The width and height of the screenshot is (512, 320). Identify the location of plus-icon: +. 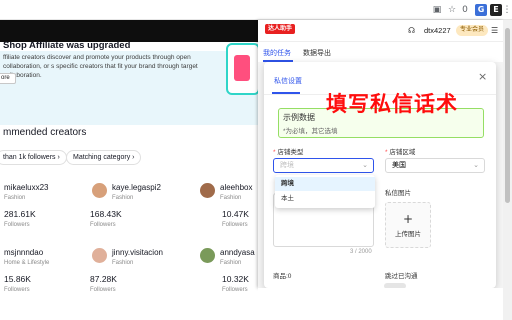
(408, 219).